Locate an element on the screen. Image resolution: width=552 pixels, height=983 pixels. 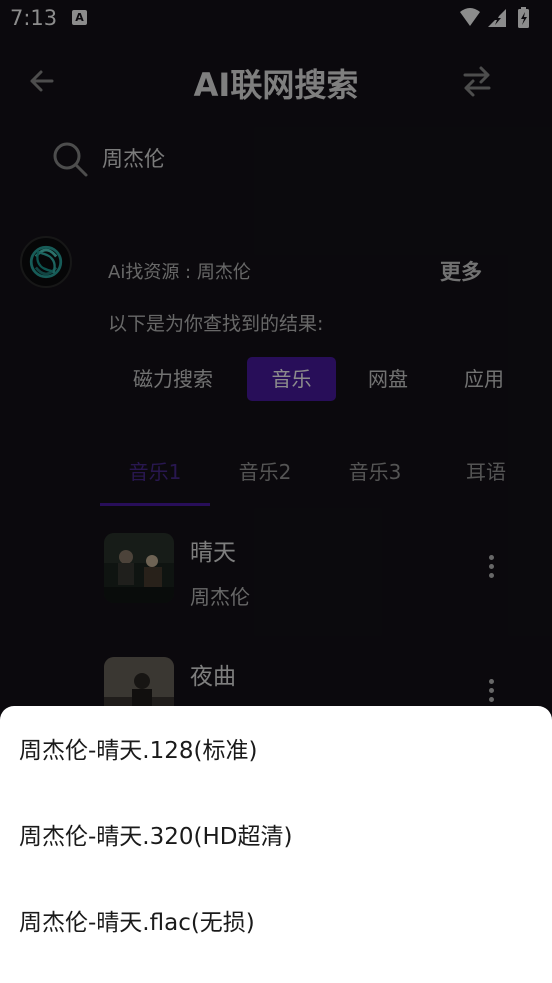
option-standard: 周杰伦-晴天.128(标准) is located at coordinates (276, 751).